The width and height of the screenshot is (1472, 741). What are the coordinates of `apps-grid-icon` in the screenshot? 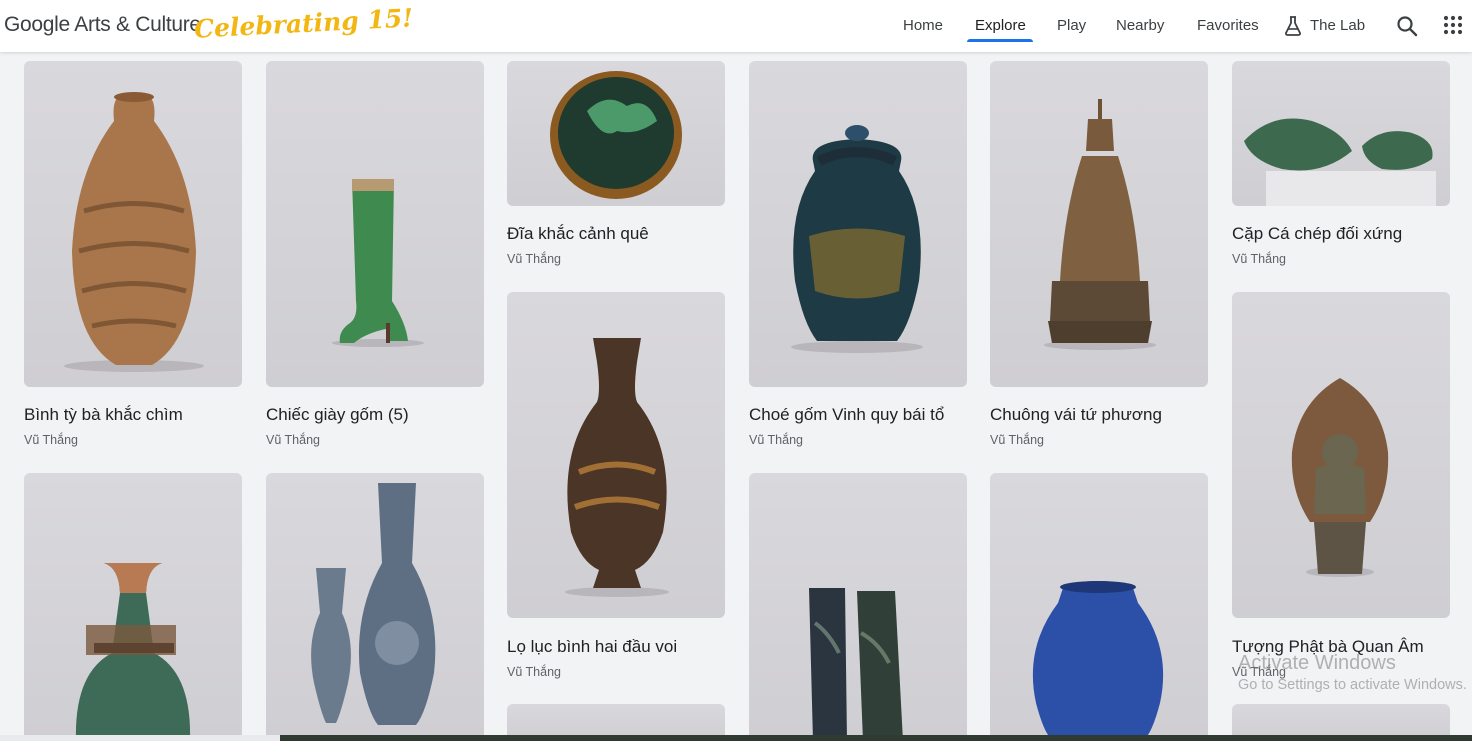 It's located at (1453, 25).